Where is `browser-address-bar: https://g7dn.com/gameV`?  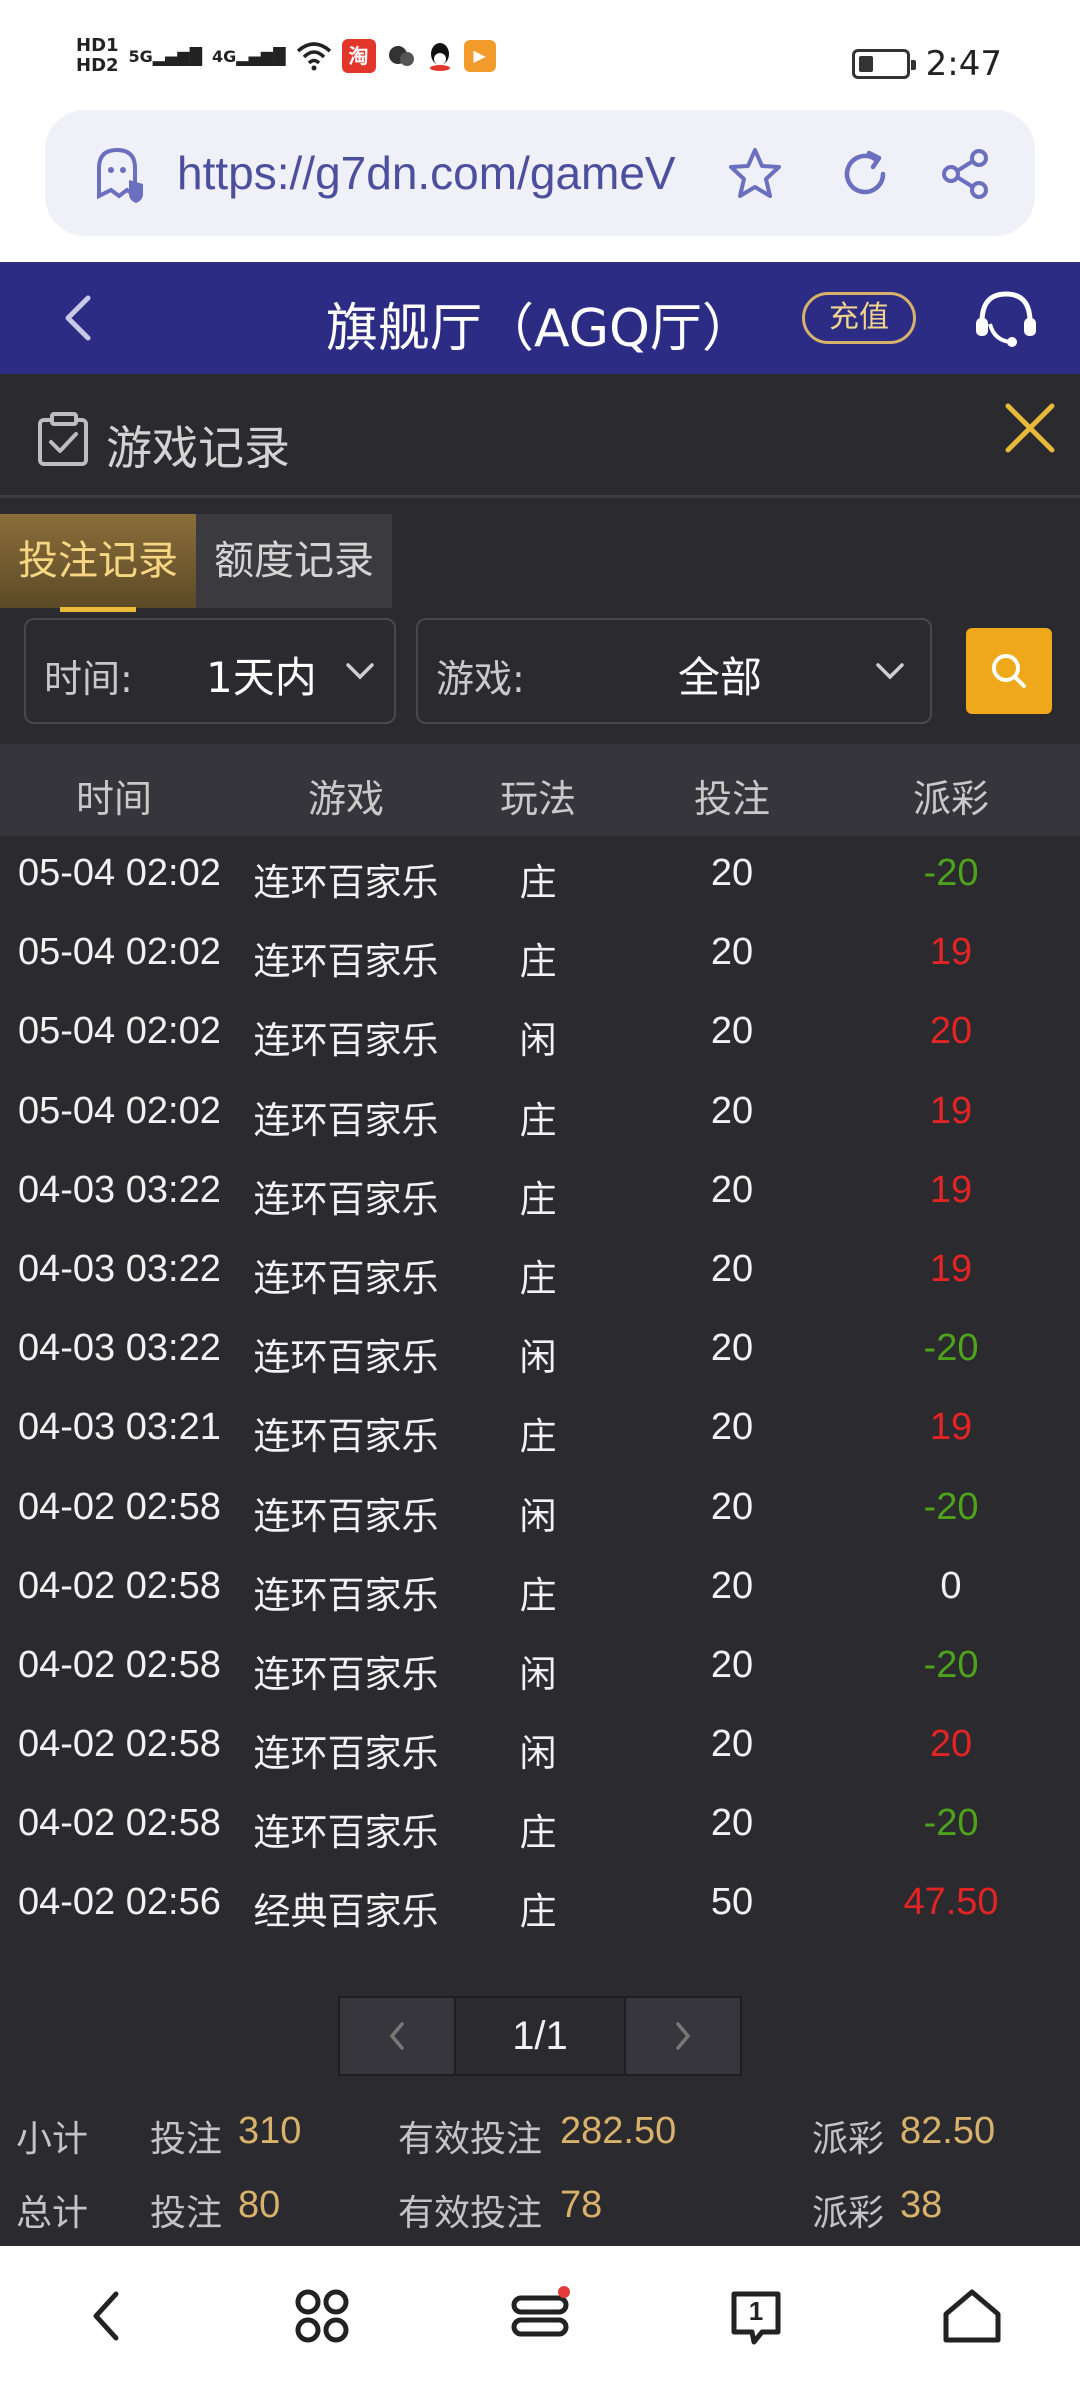 browser-address-bar: https://g7dn.com/gameV is located at coordinates (540, 173).